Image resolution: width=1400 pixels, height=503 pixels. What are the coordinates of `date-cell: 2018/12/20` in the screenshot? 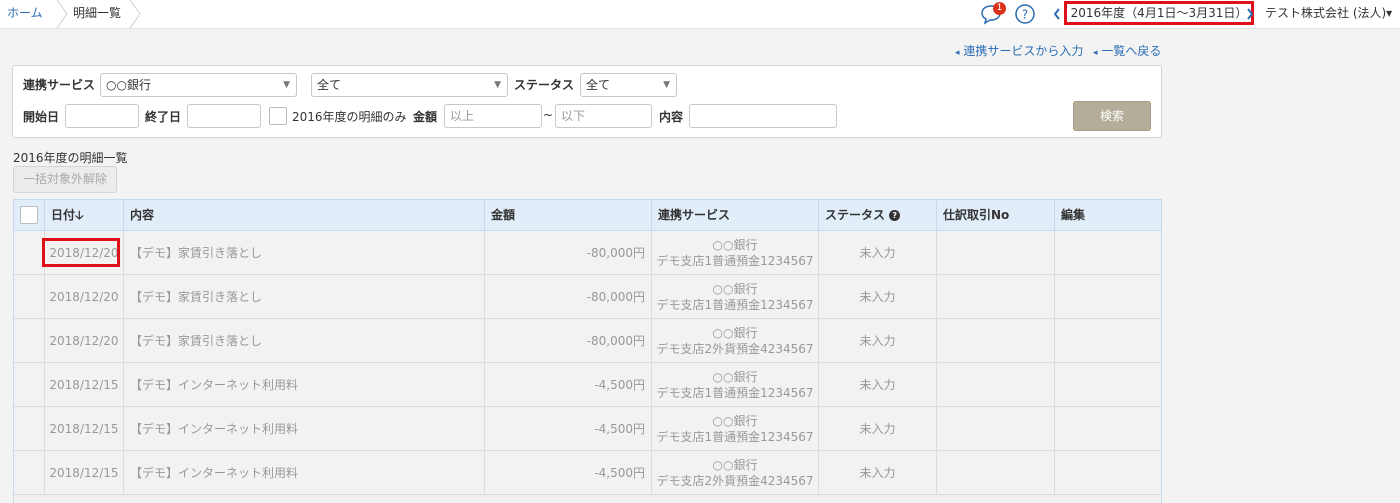 It's located at (83, 341).